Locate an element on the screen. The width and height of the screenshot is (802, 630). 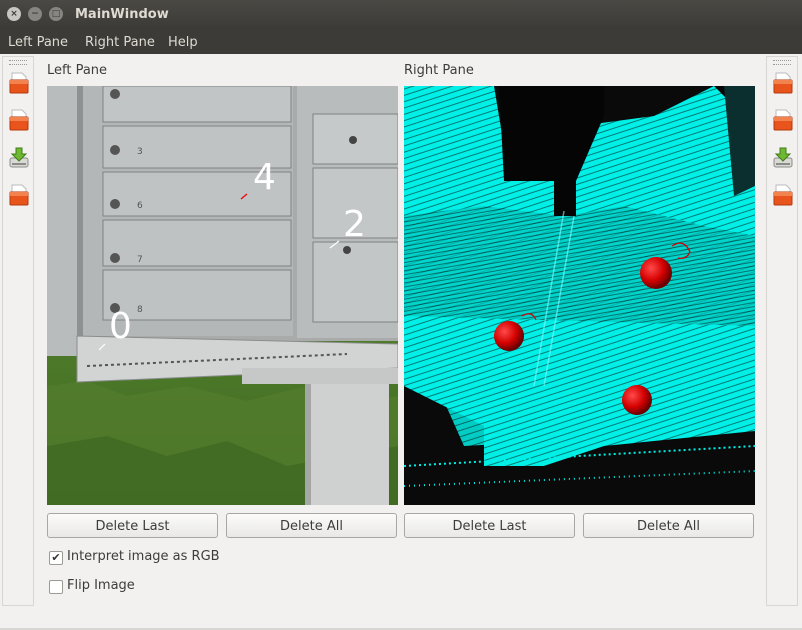
menu-left-pane: Left Pane is located at coordinates (38, 43).